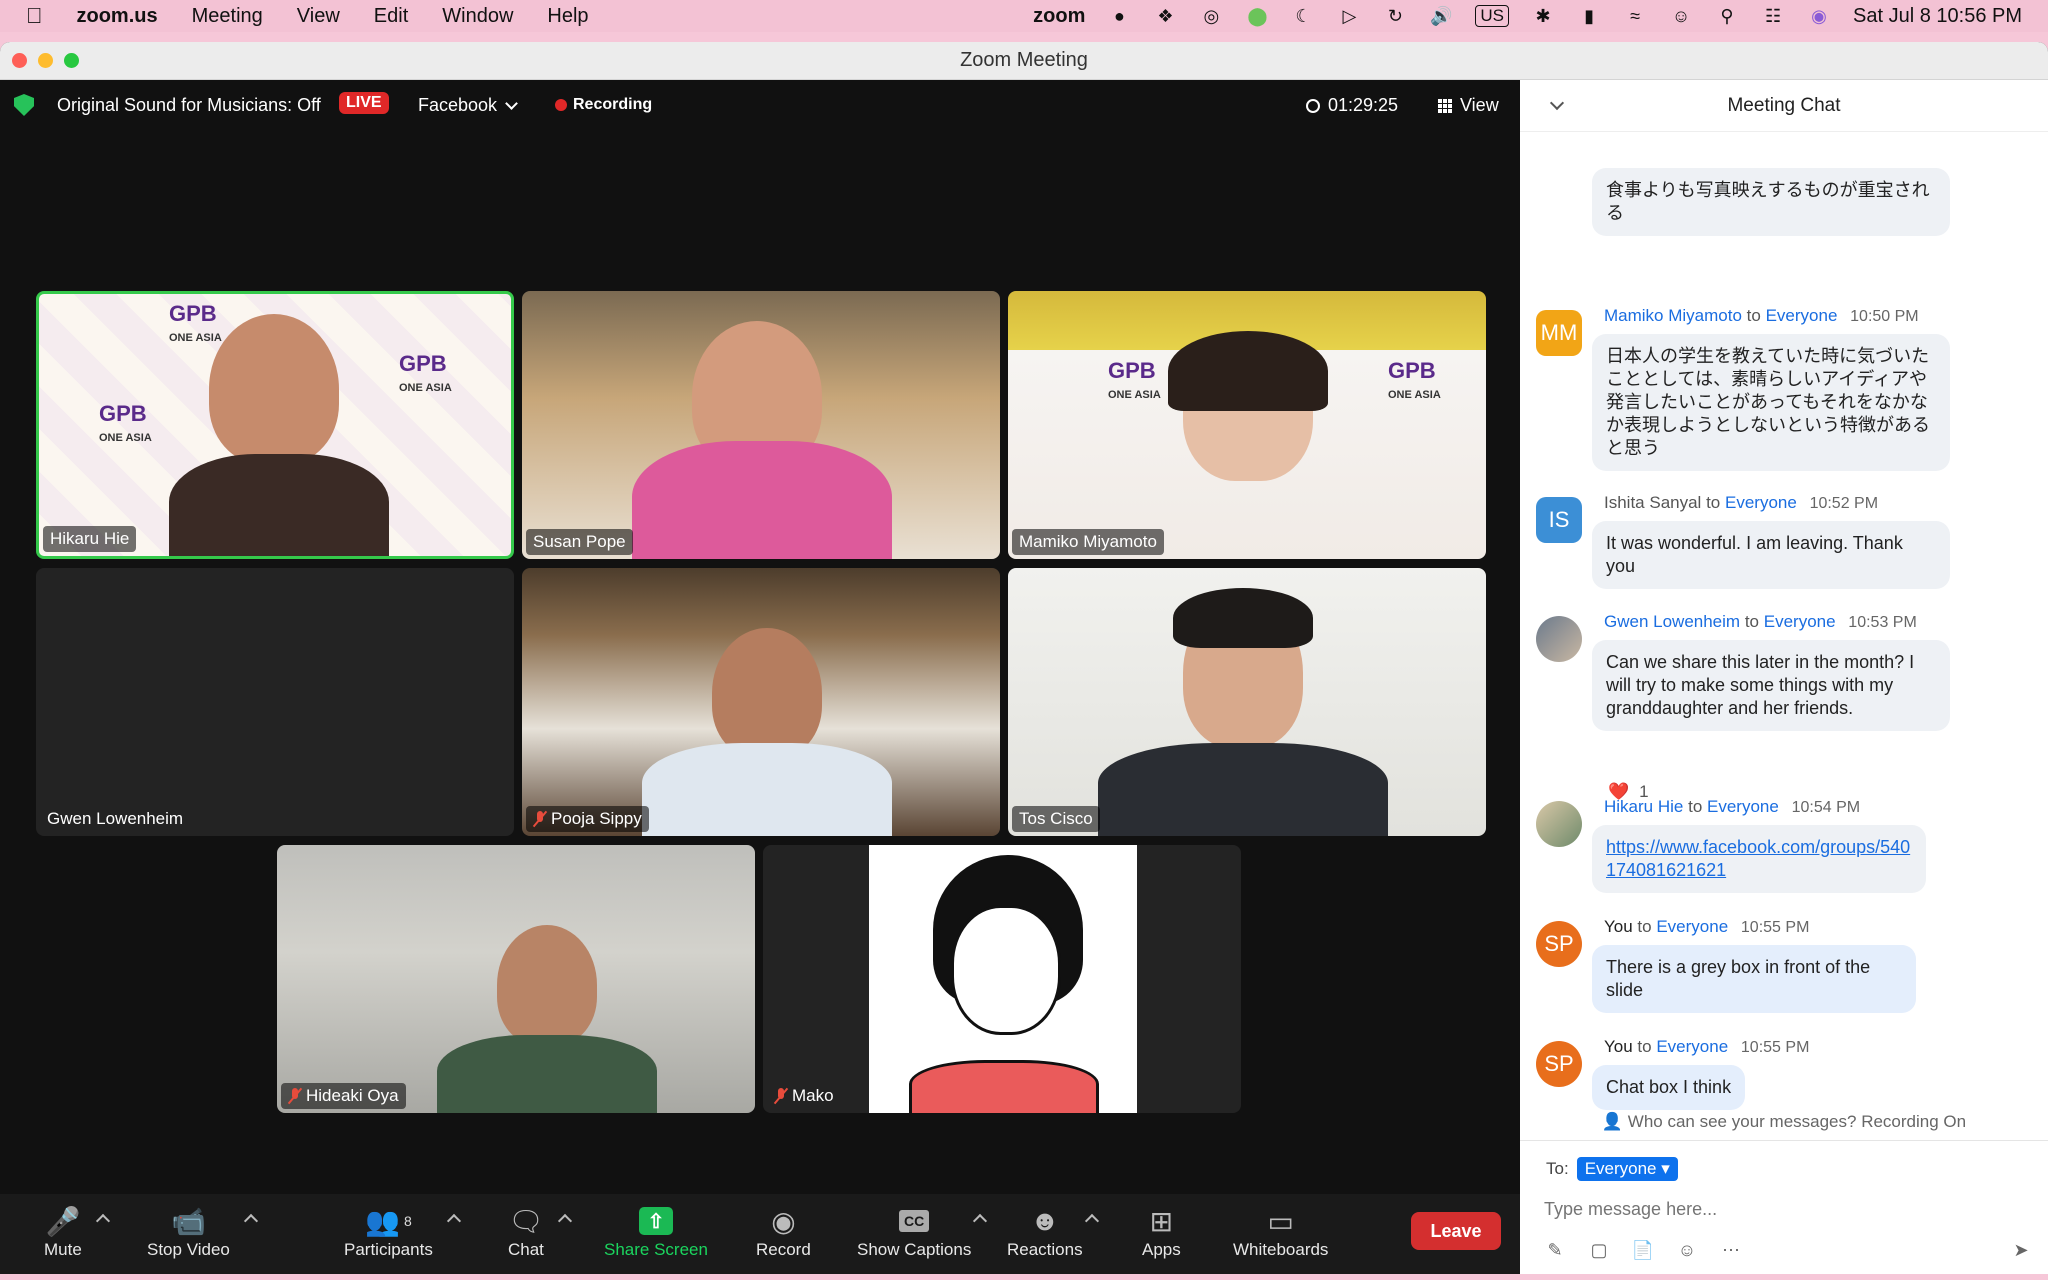 This screenshot has width=2048, height=1280. I want to click on live-badge: LIVE, so click(364, 103).